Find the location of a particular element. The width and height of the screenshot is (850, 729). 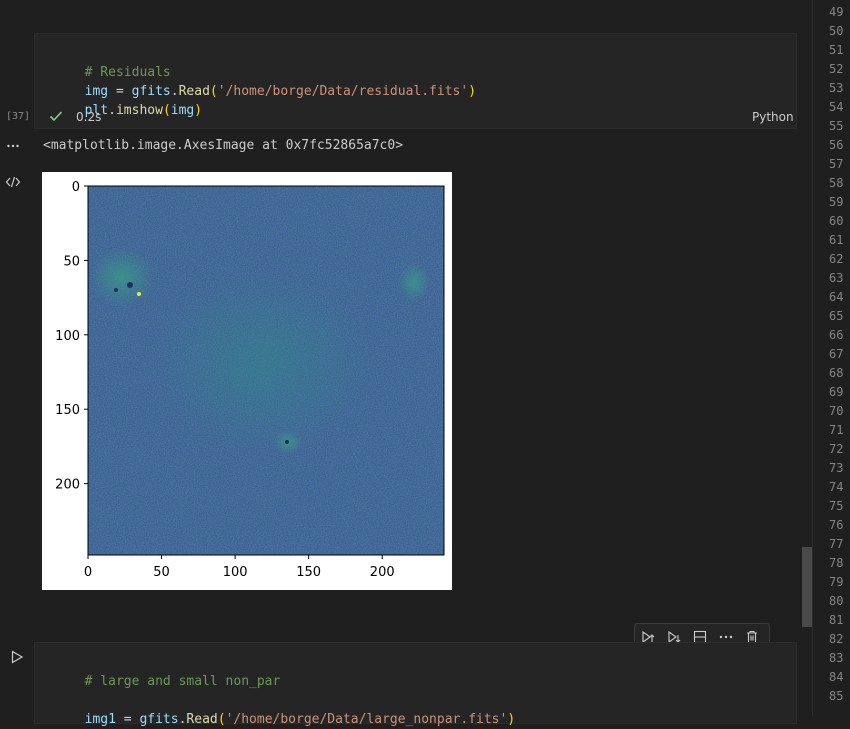

line-number: 76 is located at coordinates (836, 525).